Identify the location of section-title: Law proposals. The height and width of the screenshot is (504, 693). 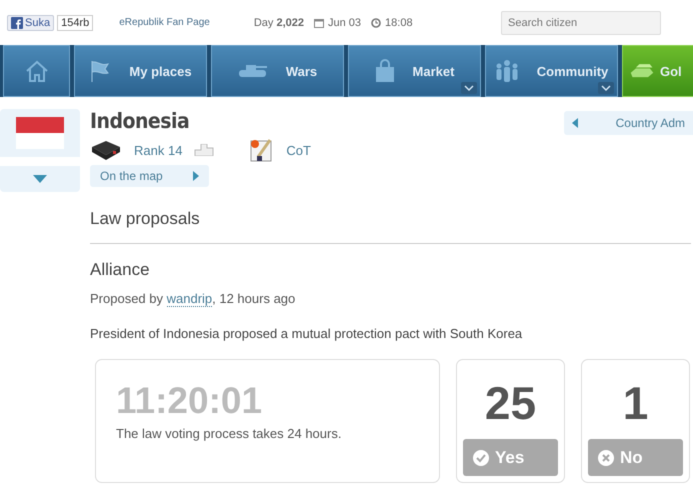
(390, 226).